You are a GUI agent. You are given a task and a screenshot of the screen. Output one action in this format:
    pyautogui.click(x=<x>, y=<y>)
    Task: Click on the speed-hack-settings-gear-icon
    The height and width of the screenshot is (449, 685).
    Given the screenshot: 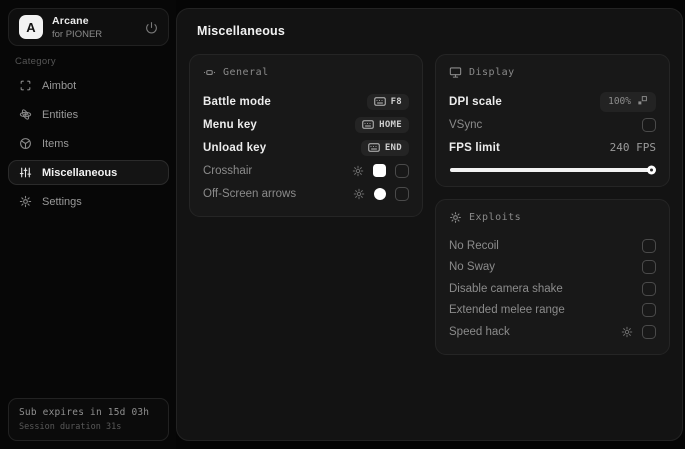 What is the action you would take?
    pyautogui.click(x=627, y=332)
    